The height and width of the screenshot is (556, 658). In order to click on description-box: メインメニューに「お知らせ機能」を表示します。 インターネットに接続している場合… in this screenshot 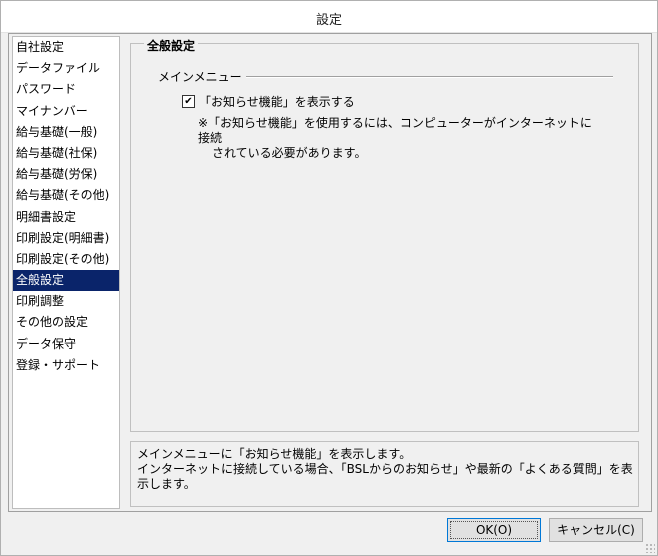, I will do `click(384, 474)`.